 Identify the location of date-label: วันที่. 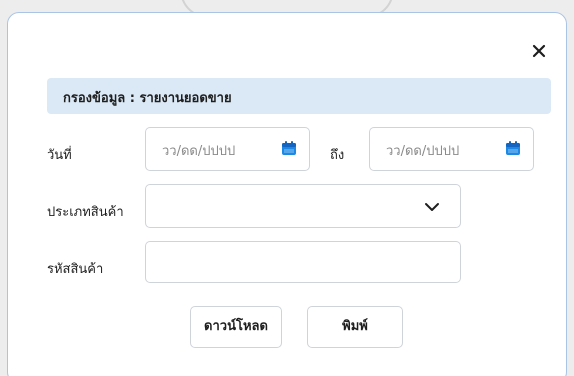
(59, 155).